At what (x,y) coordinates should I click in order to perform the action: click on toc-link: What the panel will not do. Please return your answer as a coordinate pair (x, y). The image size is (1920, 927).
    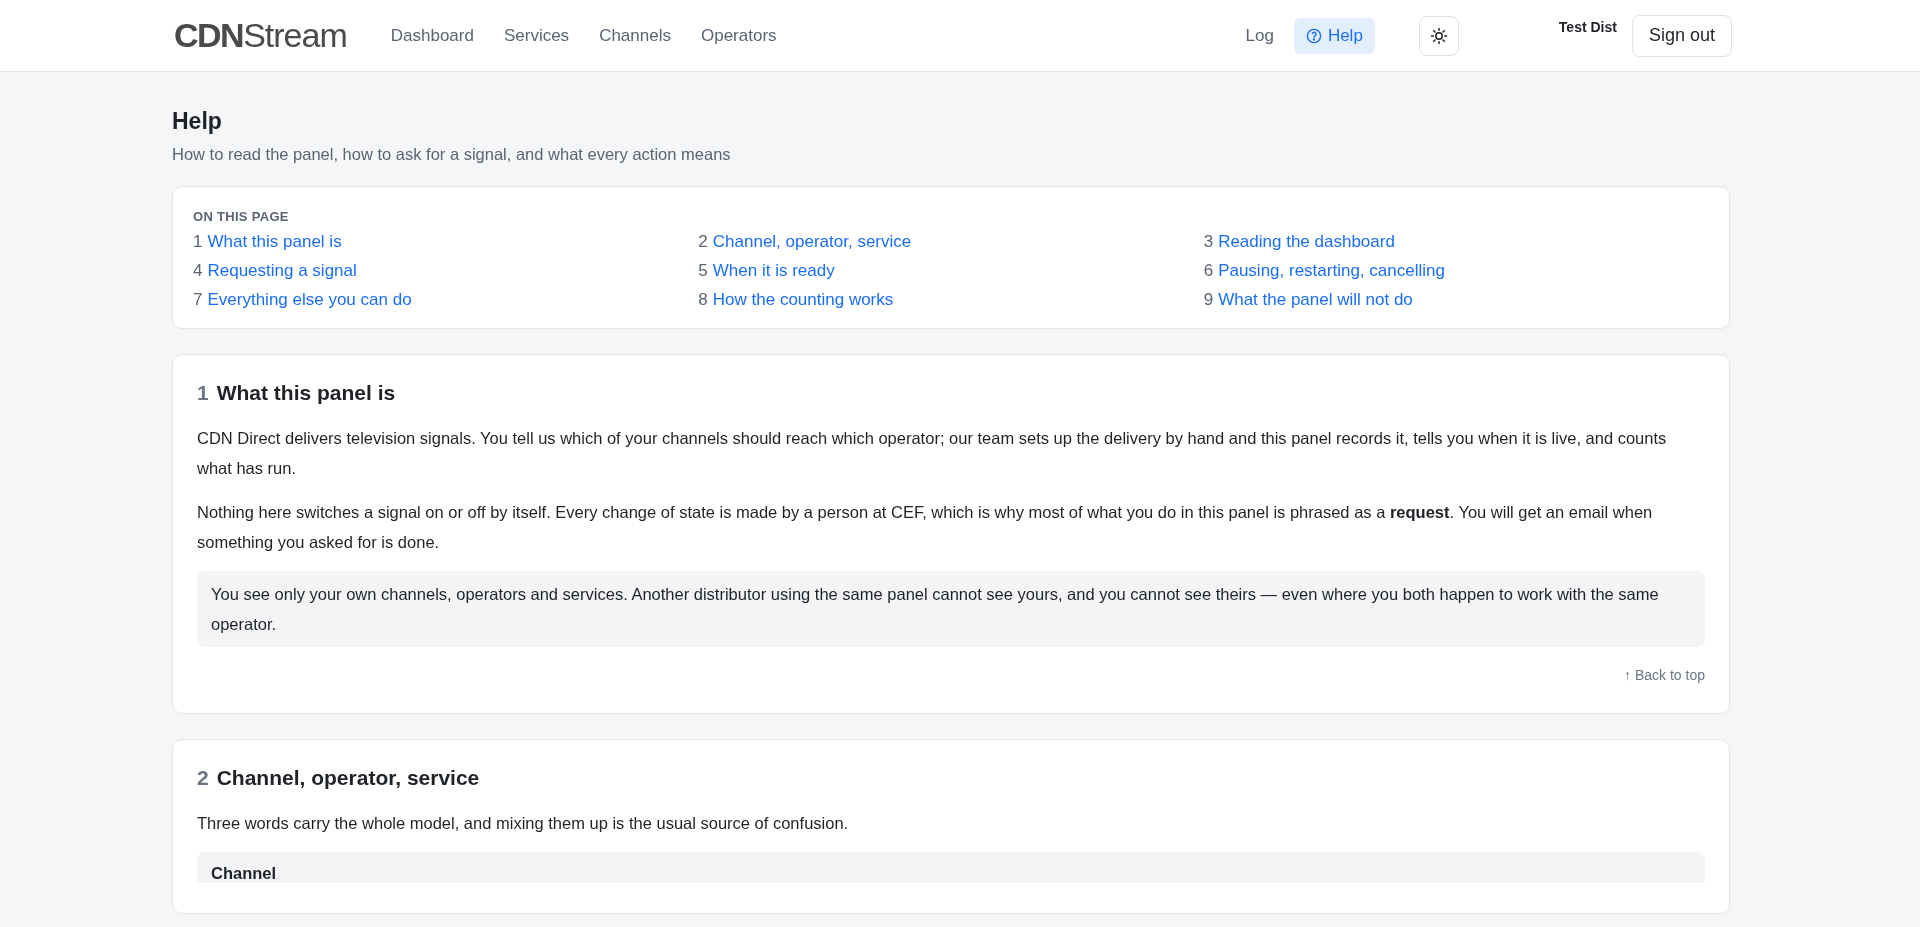
    Looking at the image, I should click on (1315, 300).